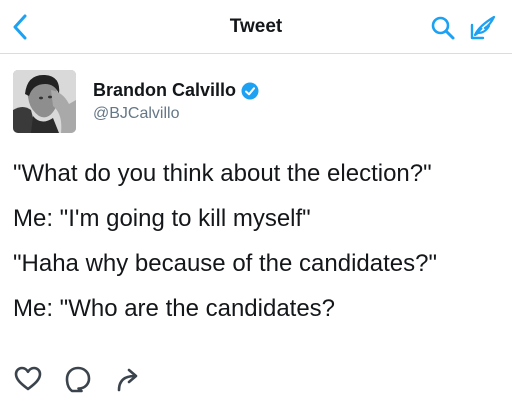  I want to click on profile-photo, so click(44, 101).